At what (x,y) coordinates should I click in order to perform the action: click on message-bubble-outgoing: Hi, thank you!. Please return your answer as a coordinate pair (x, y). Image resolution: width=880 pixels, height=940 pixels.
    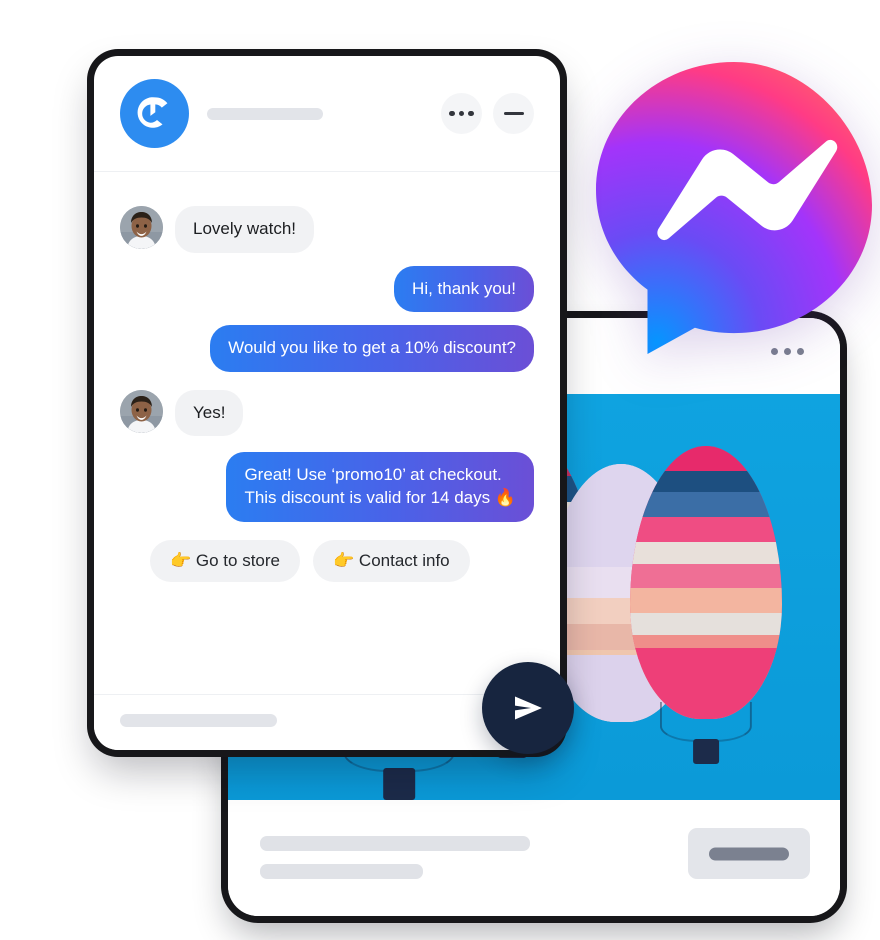
    Looking at the image, I should click on (464, 289).